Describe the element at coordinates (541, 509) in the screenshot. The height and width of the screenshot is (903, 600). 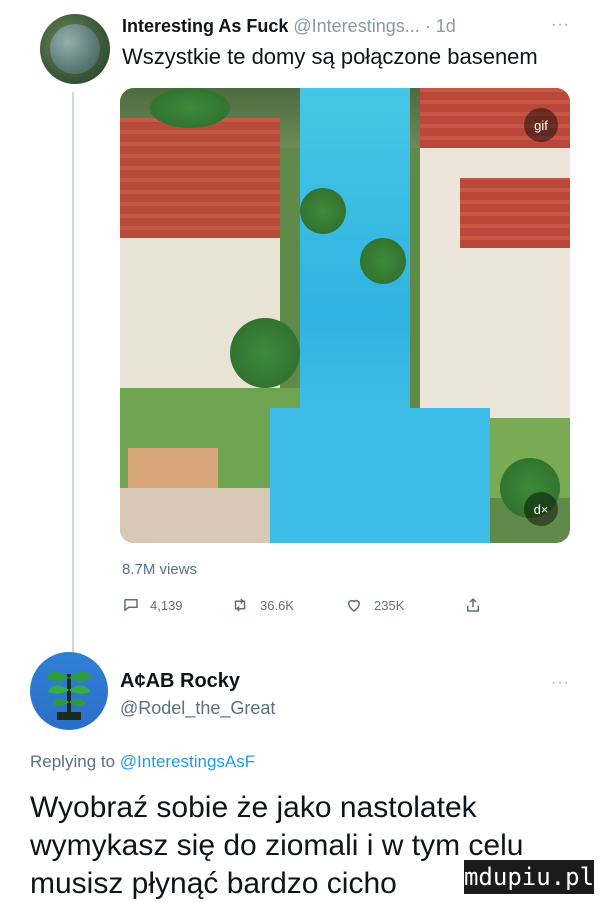
I see `mute-icon: d×` at that location.